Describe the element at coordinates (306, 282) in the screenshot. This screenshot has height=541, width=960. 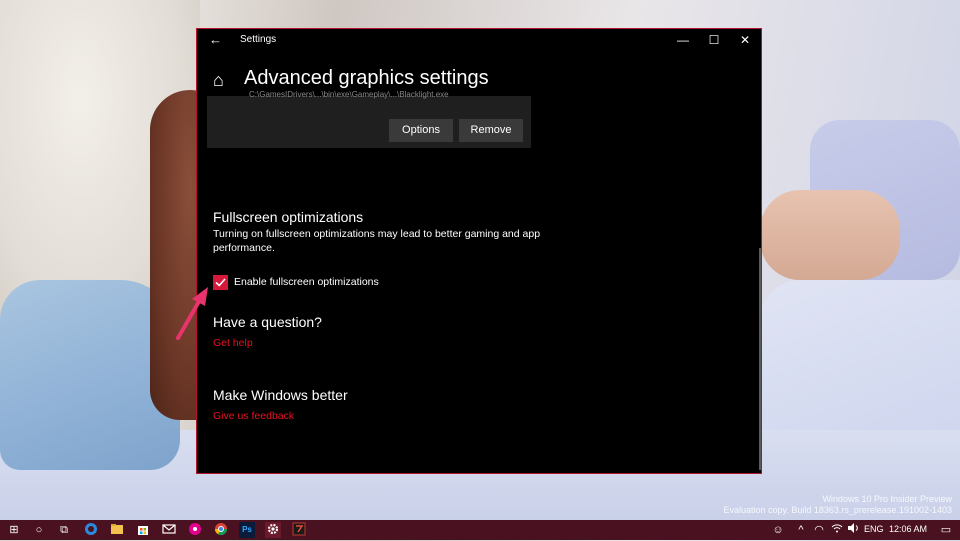
I see `fullscreen-checkbox-label: Enable fullscreen optimizations` at that location.